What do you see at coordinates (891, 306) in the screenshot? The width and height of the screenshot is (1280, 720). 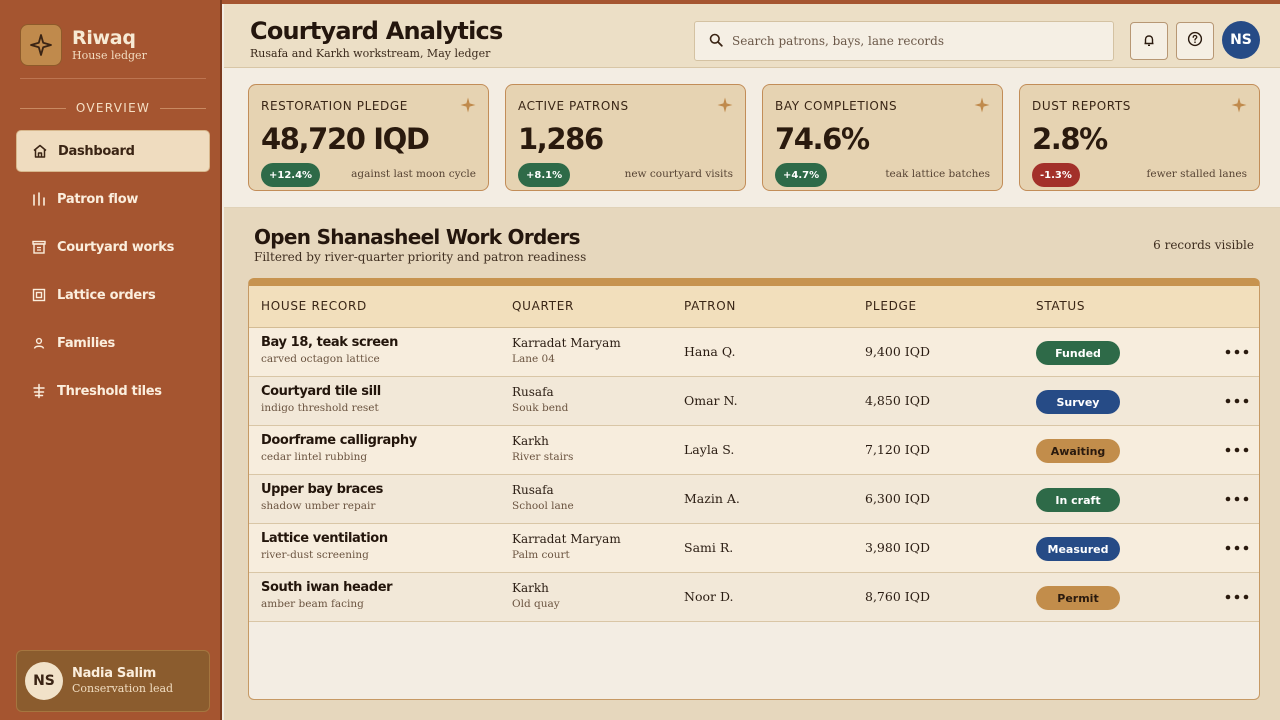 I see `column-header-pledge: PLEDGE` at bounding box center [891, 306].